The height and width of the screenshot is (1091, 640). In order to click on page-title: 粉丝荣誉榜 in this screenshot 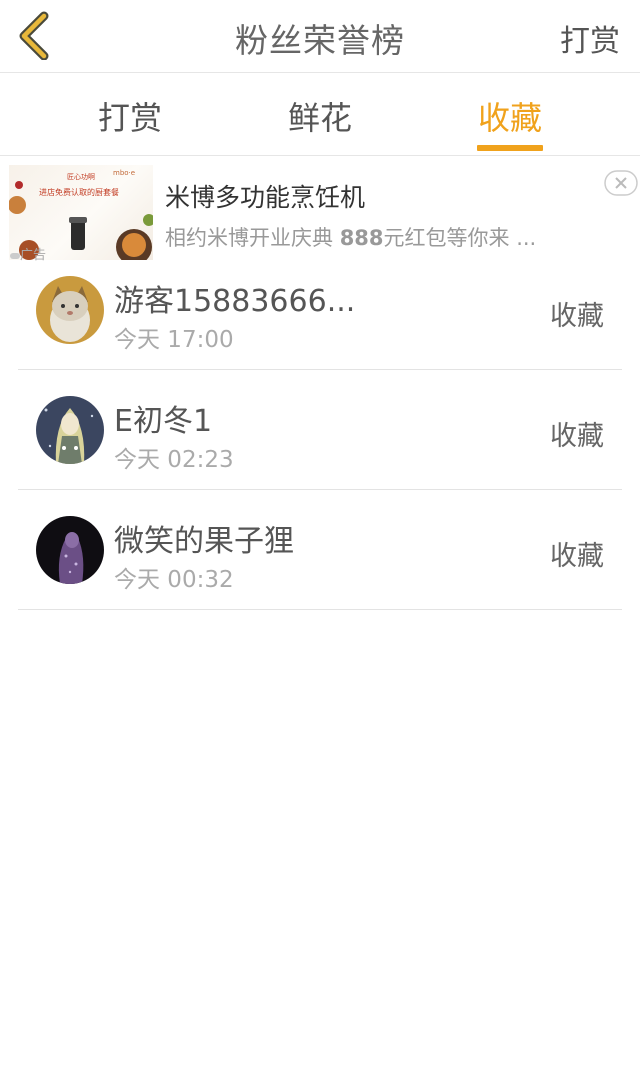, I will do `click(320, 40)`.